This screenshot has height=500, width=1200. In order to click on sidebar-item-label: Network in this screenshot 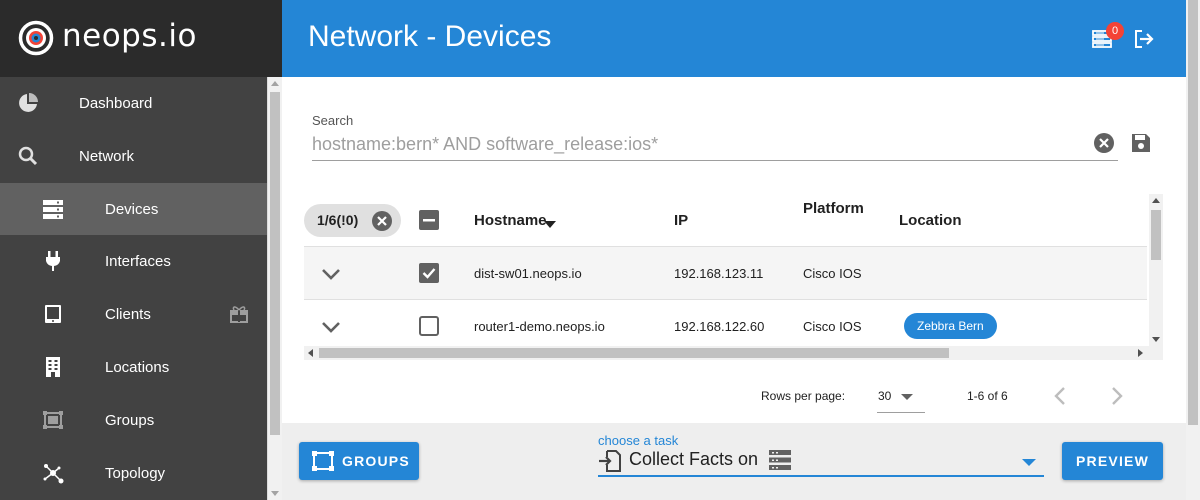, I will do `click(107, 156)`.